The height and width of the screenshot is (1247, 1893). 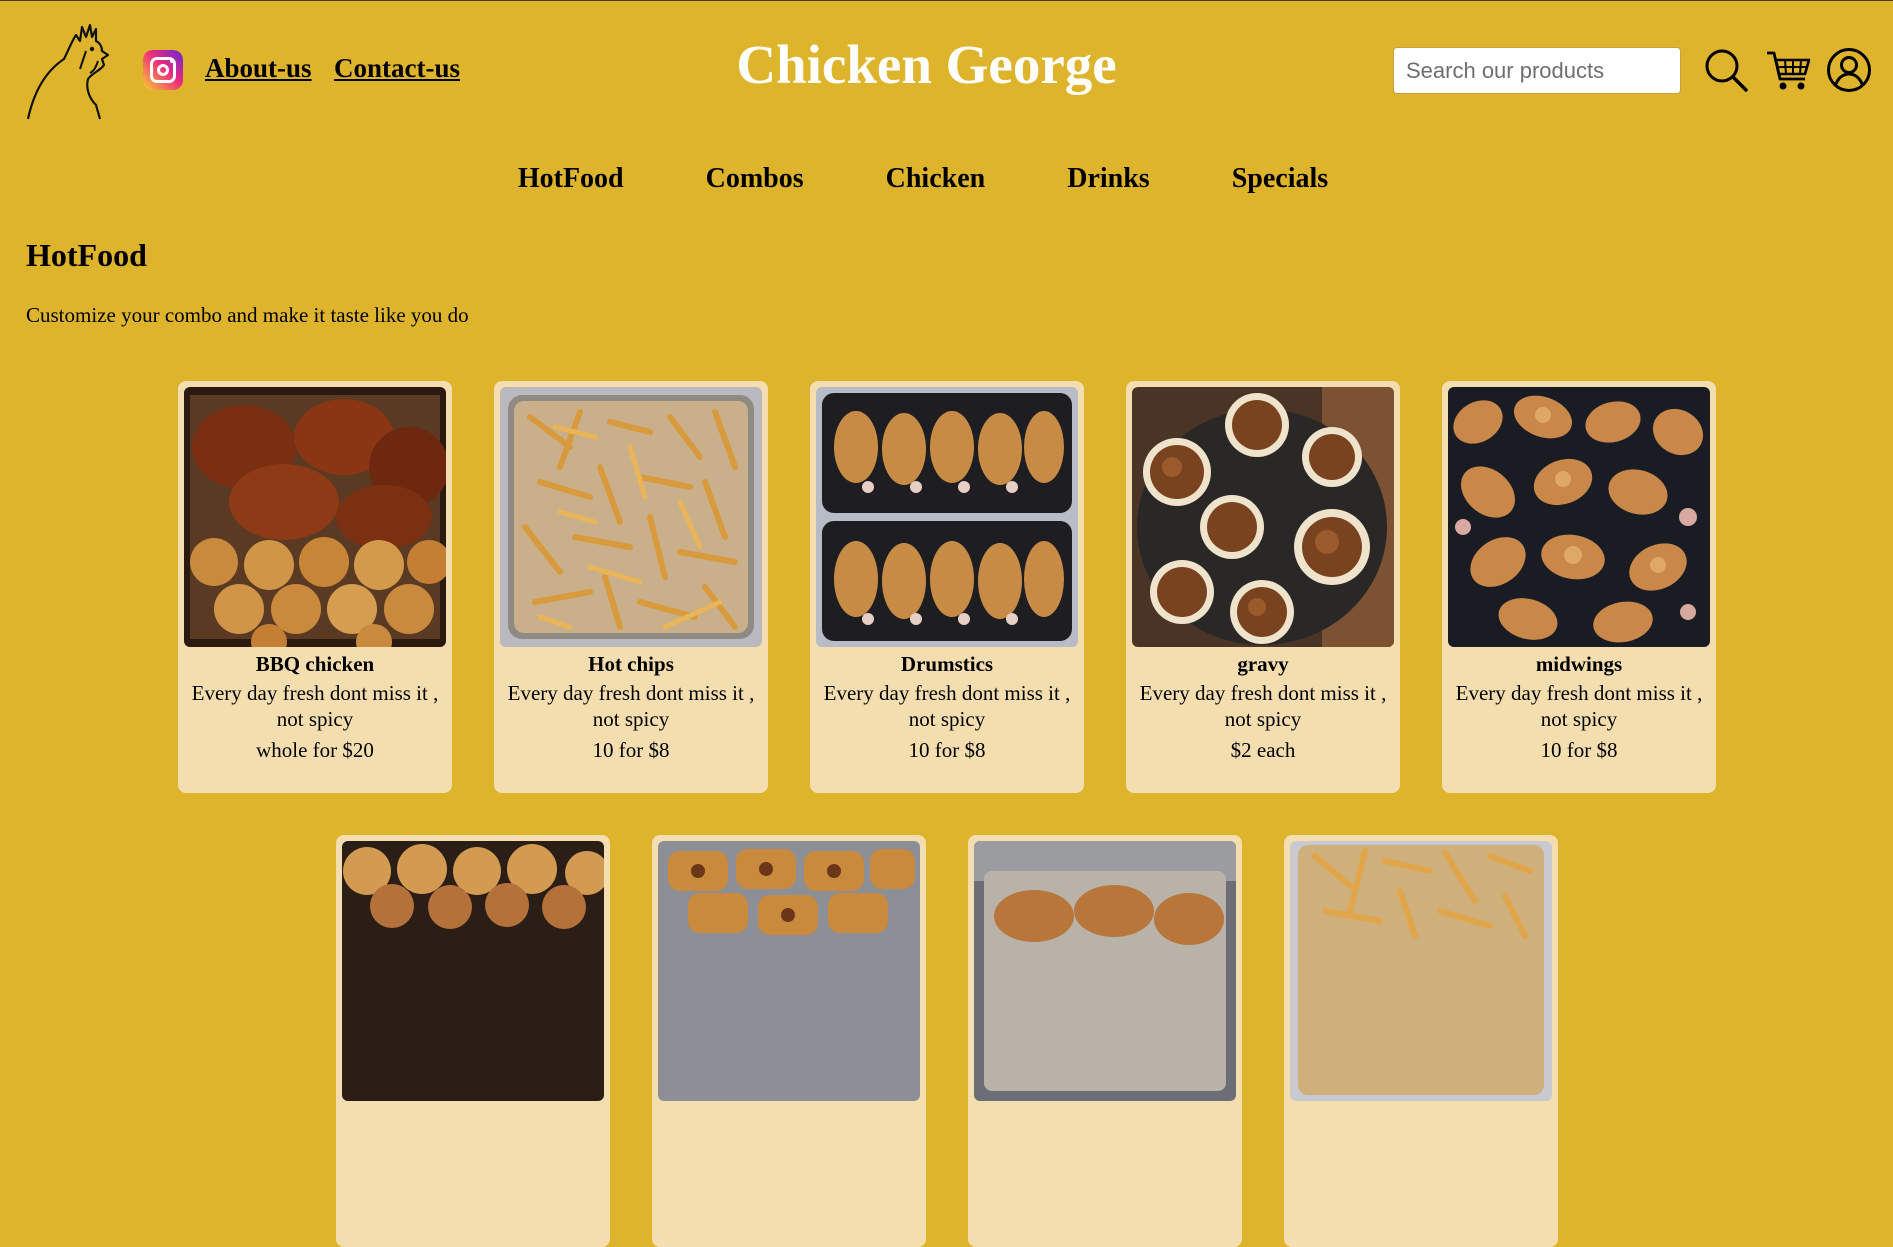 What do you see at coordinates (1579, 664) in the screenshot?
I see `product-name: midwings` at bounding box center [1579, 664].